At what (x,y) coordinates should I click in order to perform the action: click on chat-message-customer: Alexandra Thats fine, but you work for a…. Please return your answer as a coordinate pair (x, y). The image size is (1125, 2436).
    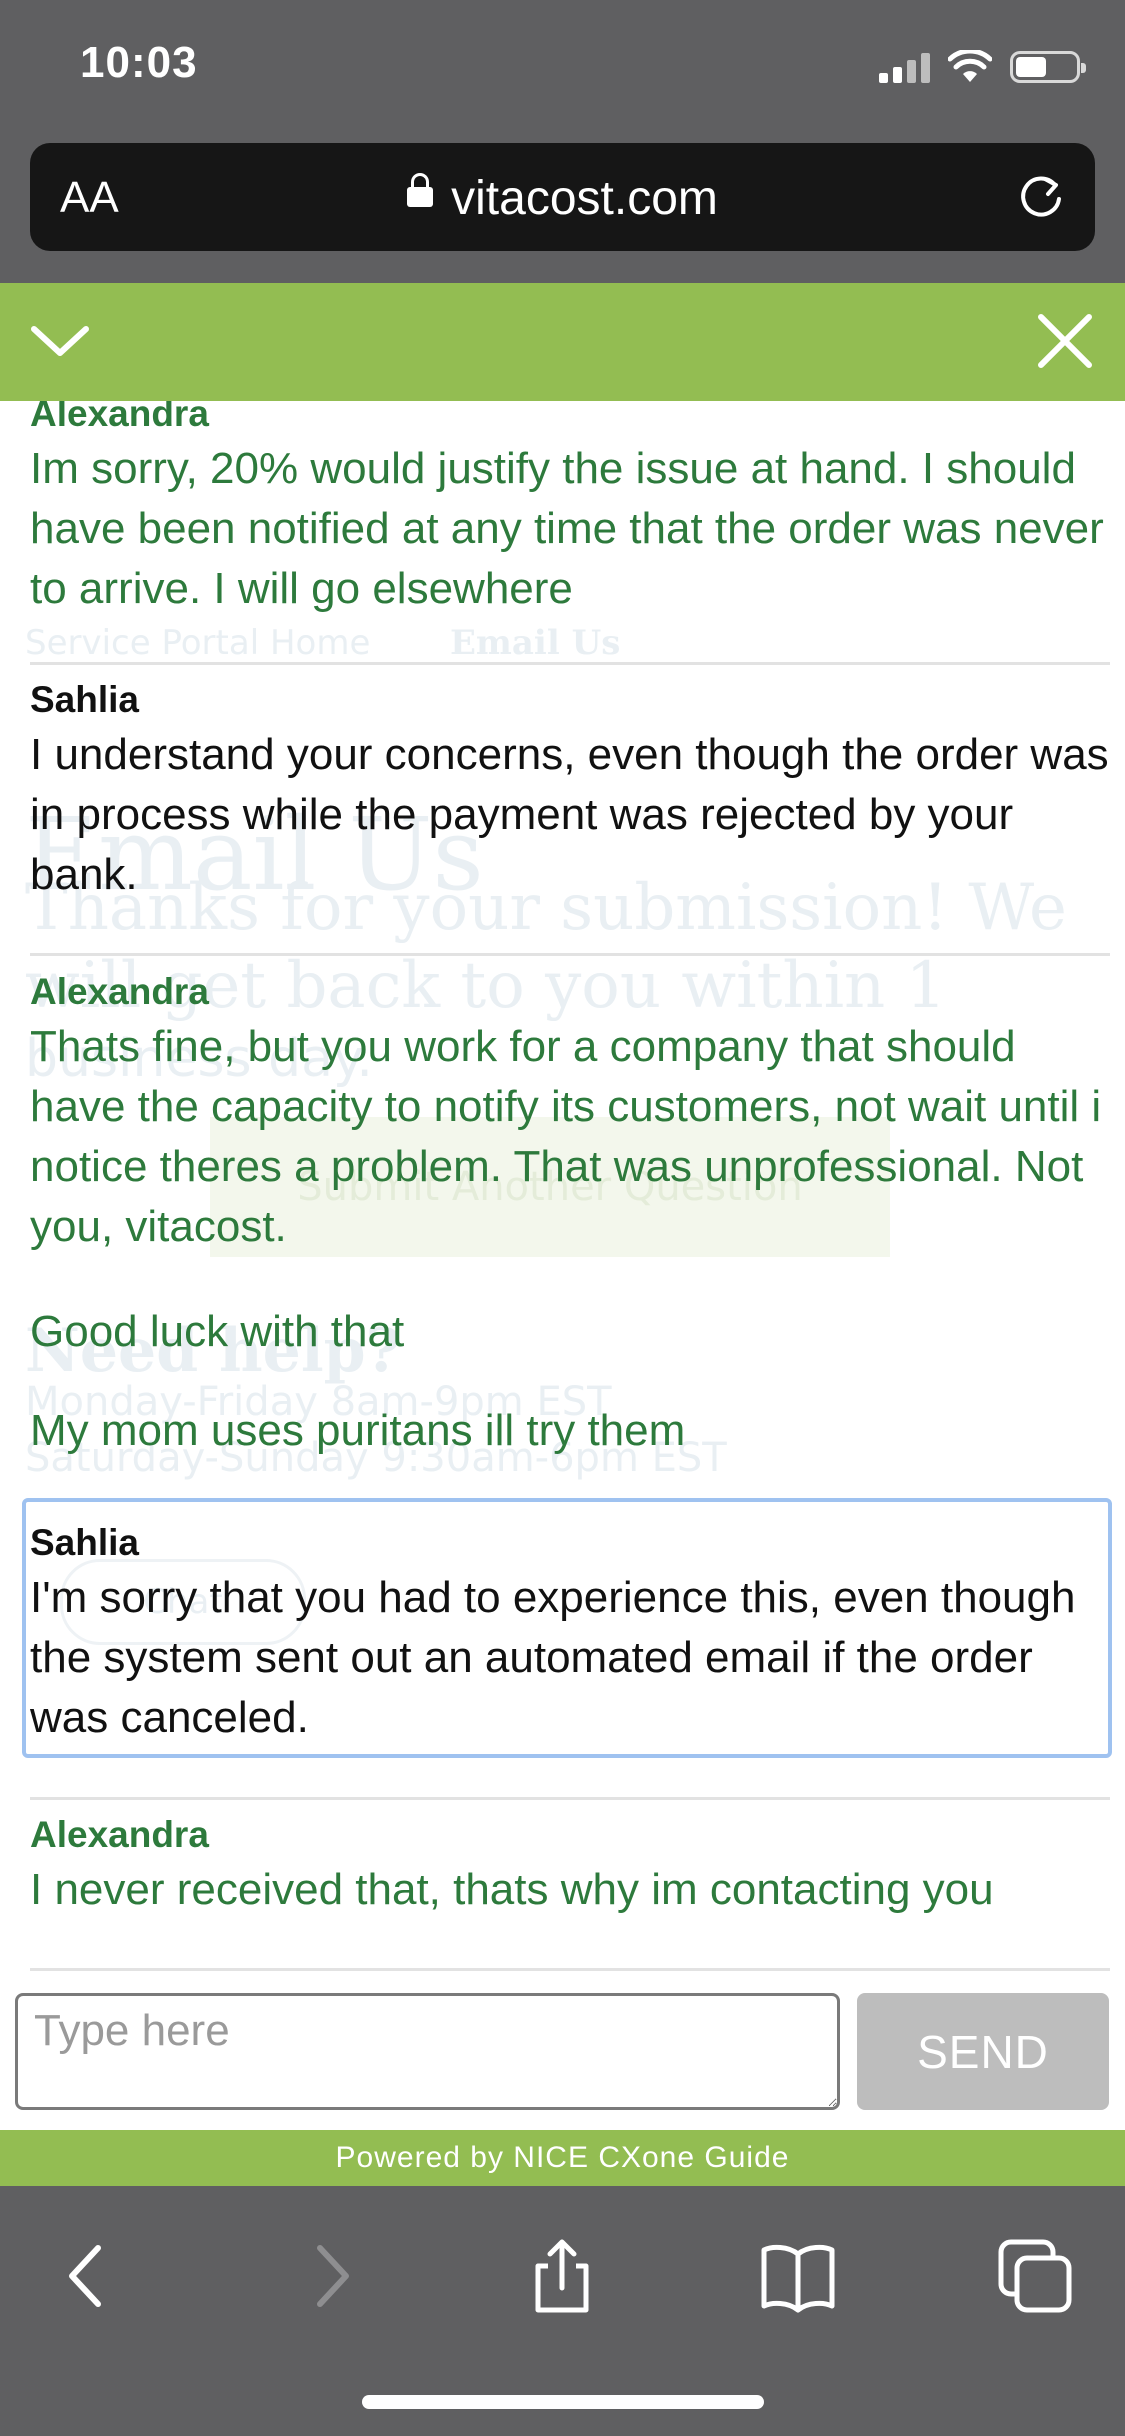
    Looking at the image, I should click on (570, 1112).